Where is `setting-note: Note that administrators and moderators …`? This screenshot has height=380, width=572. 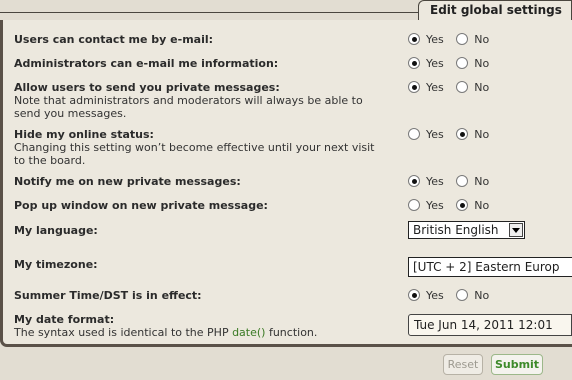 setting-note: Note that administrators and moderators … is located at coordinates (188, 107).